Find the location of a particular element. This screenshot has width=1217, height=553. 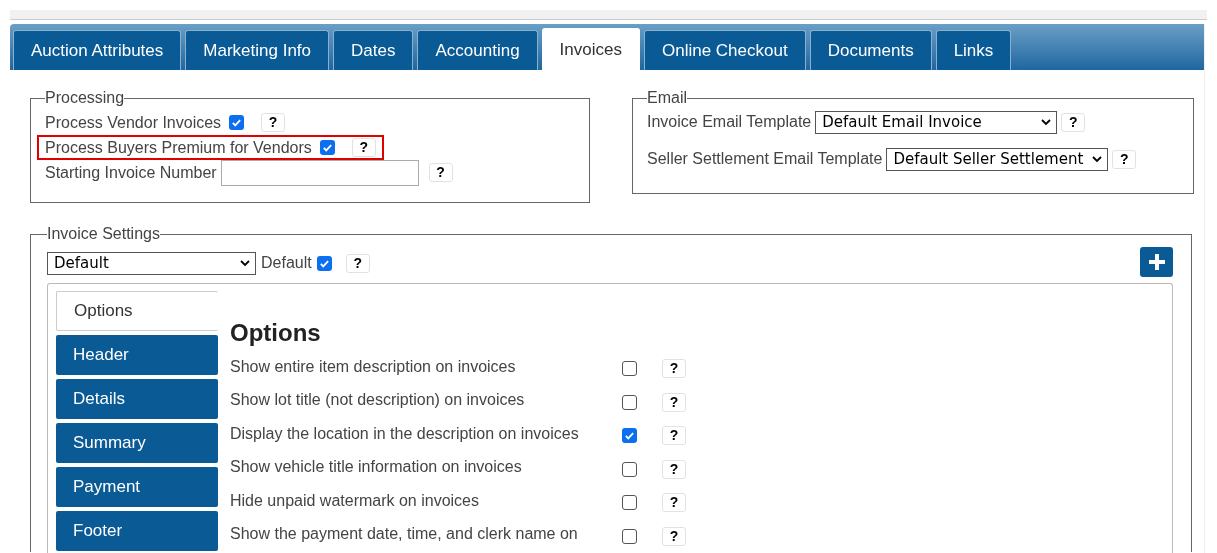

side-tab: Payment is located at coordinates (137, 487).